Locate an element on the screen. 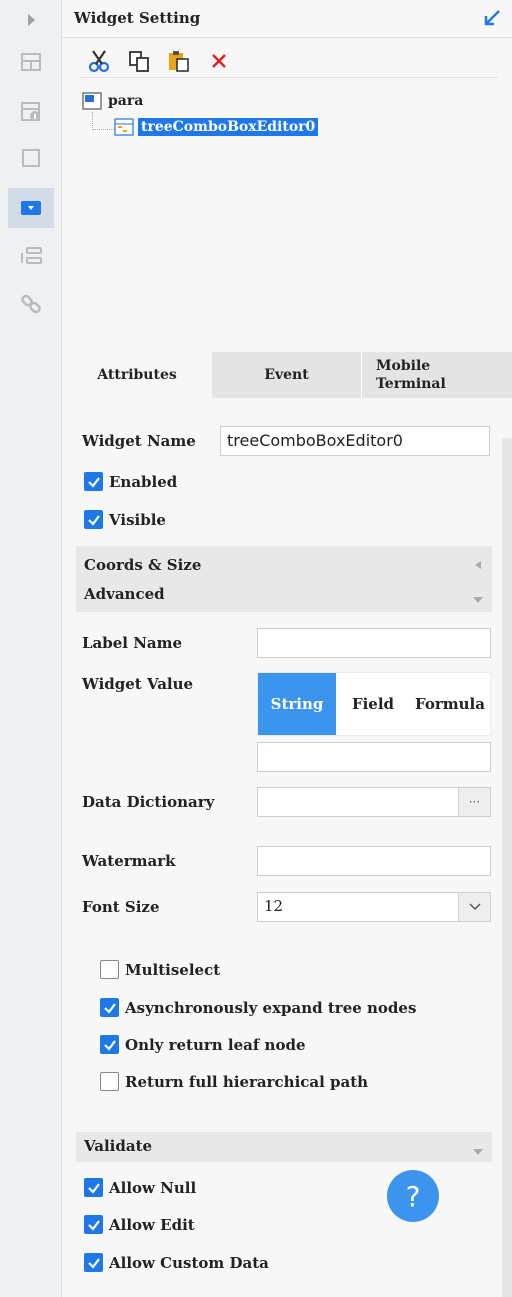 The image size is (512, 1297). tree-root-node: para is located at coordinates (112, 101).